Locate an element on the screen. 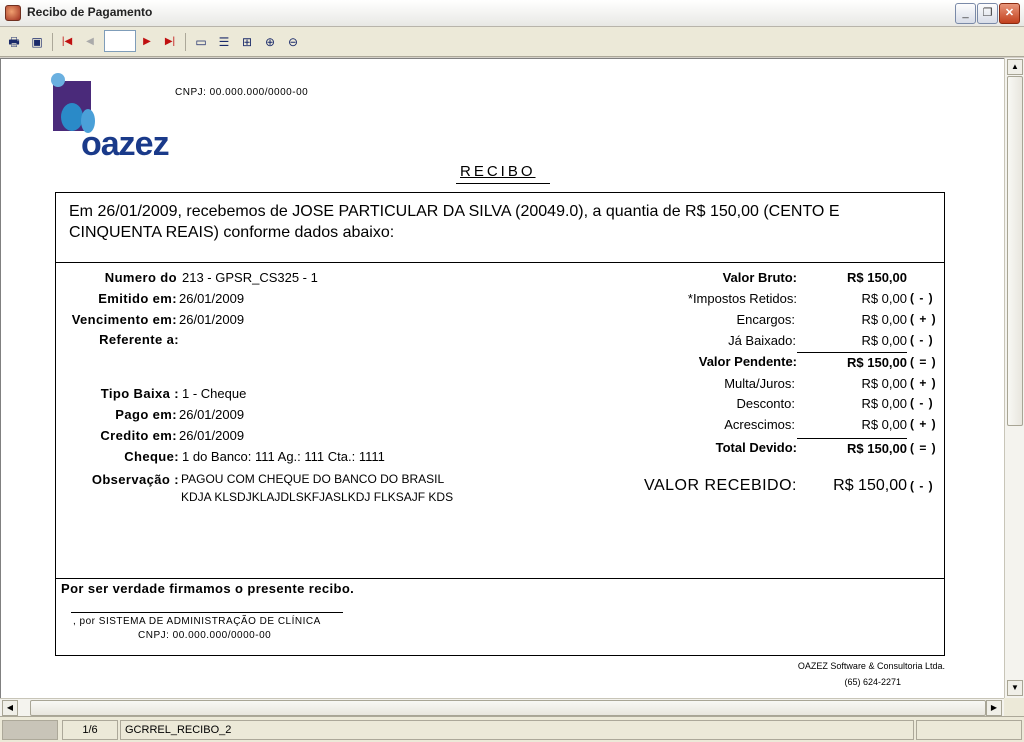  scroll-right-icon: ▶ is located at coordinates (994, 708).